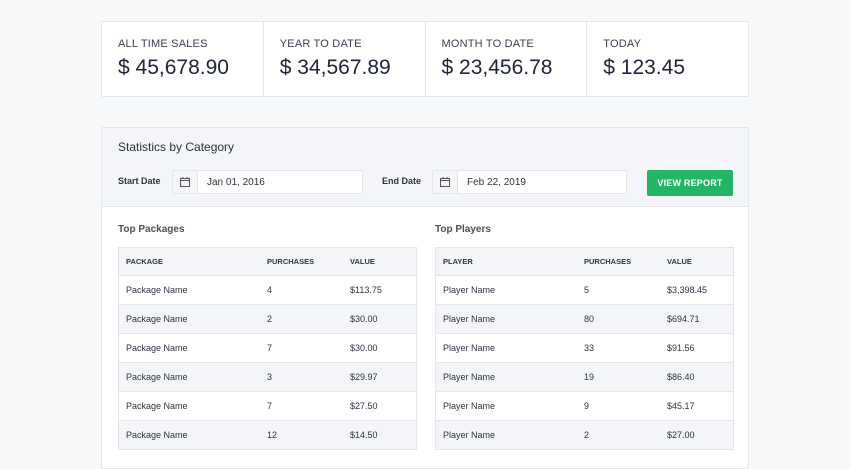 This screenshot has height=469, width=850. Describe the element at coordinates (681, 377) in the screenshot. I see `value-cell: $86.40` at that location.